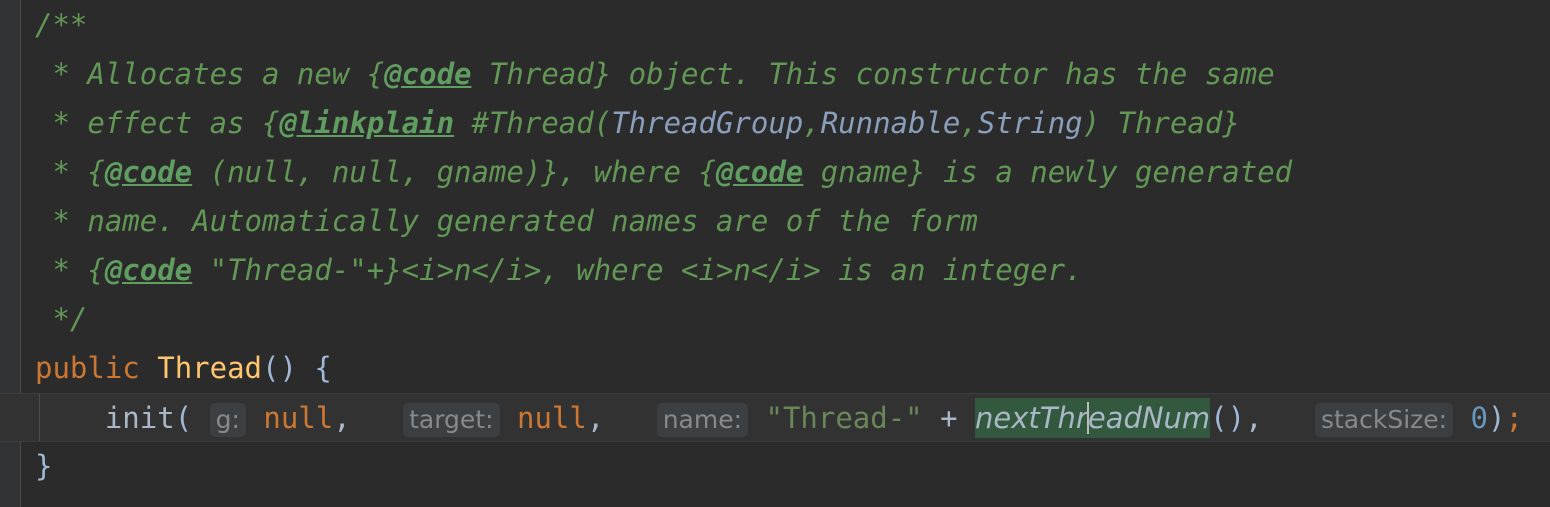  What do you see at coordinates (39, 417) in the screenshot?
I see `indent-guide` at bounding box center [39, 417].